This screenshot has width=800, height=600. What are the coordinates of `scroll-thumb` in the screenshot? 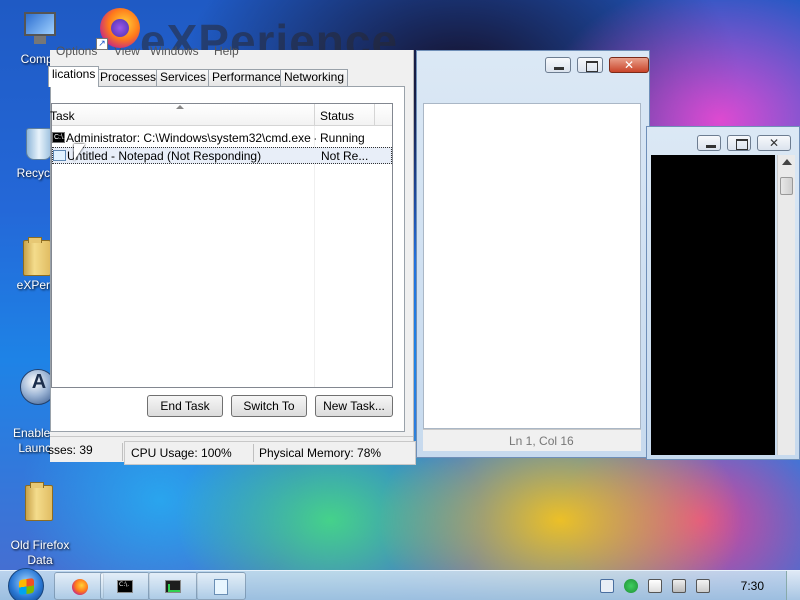 It's located at (786, 186).